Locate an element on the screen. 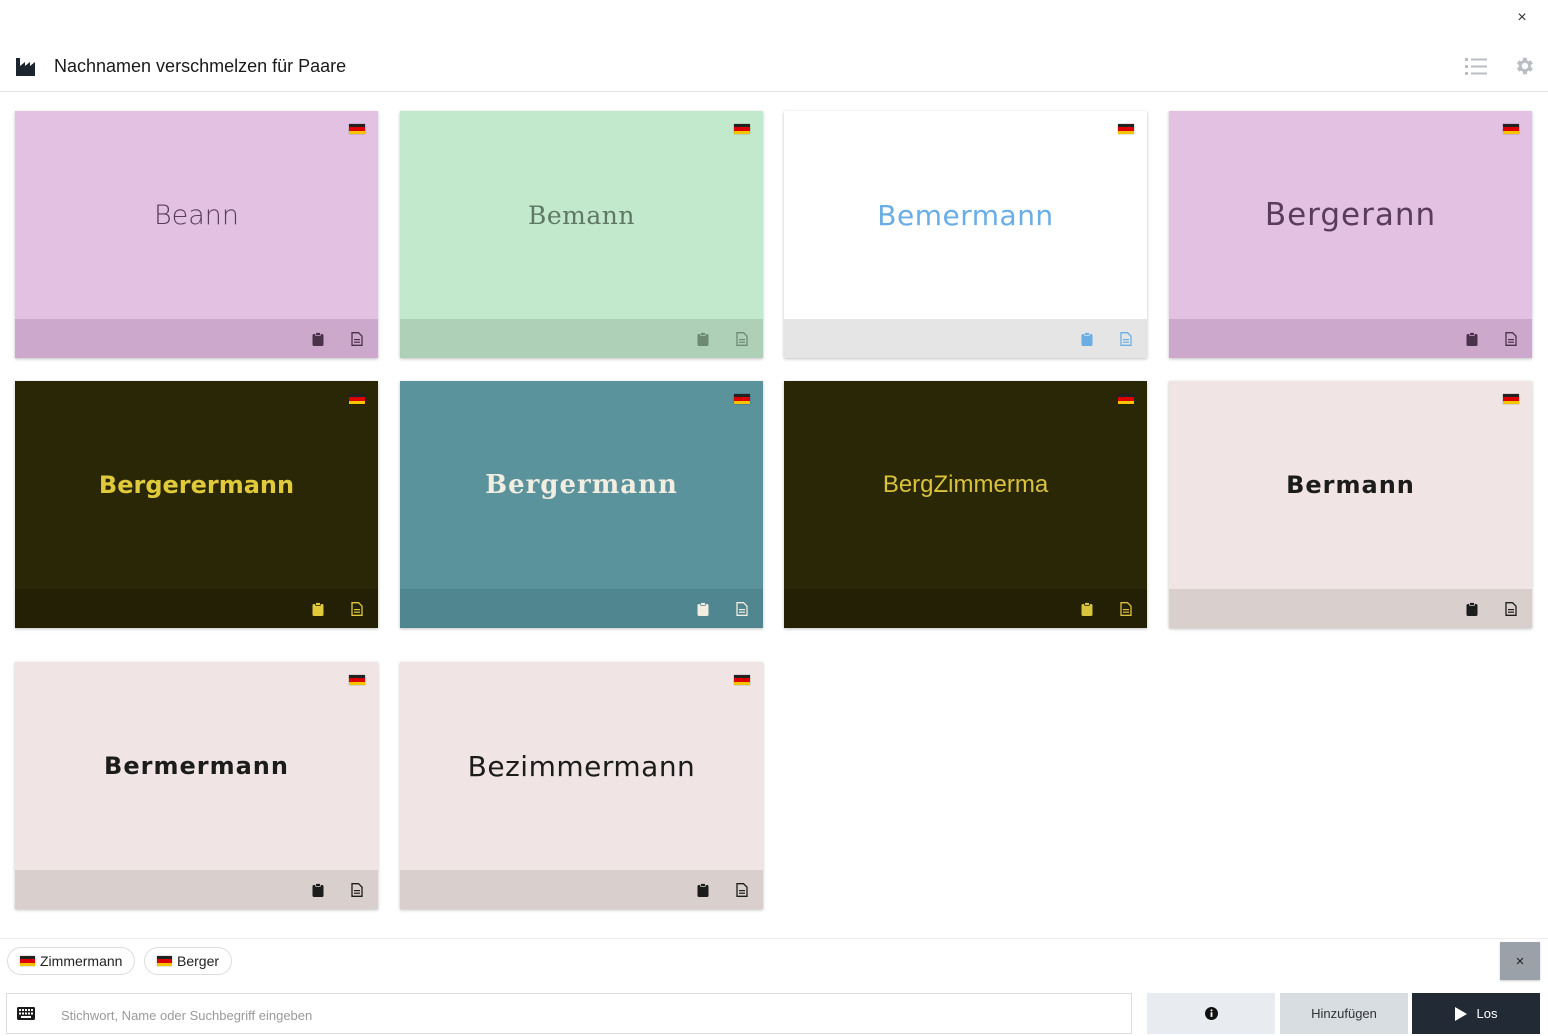 The height and width of the screenshot is (1036, 1548). name-chip: Zimmermann is located at coordinates (71, 961).